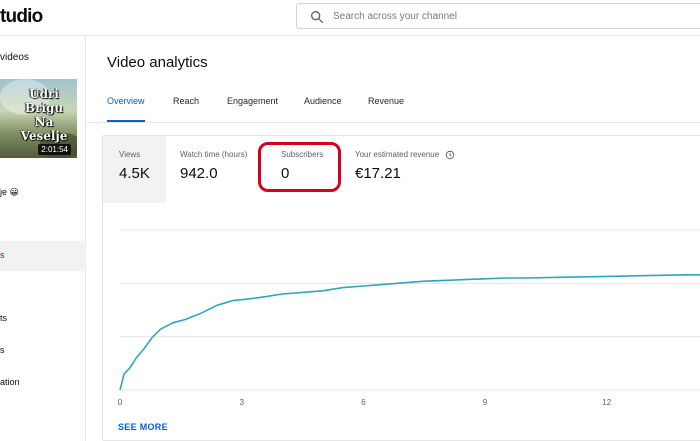 This screenshot has height=441, width=700. I want to click on tab-overview: Overview, so click(126, 101).